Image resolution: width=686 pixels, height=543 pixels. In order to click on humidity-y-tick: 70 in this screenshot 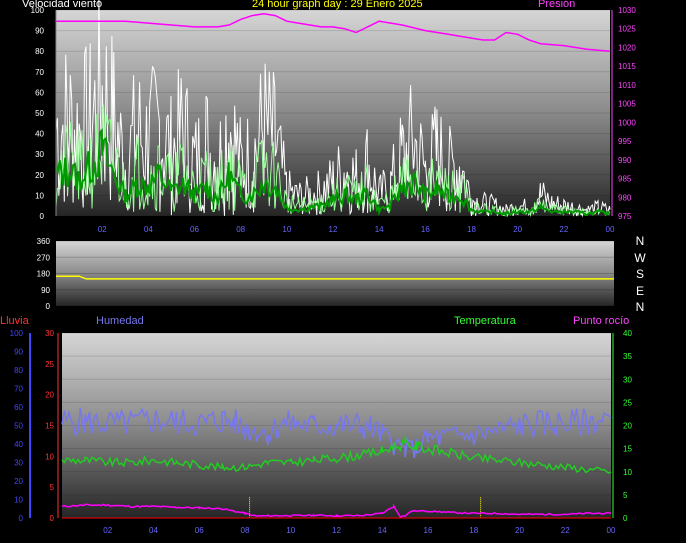, I will do `click(18, 389)`.